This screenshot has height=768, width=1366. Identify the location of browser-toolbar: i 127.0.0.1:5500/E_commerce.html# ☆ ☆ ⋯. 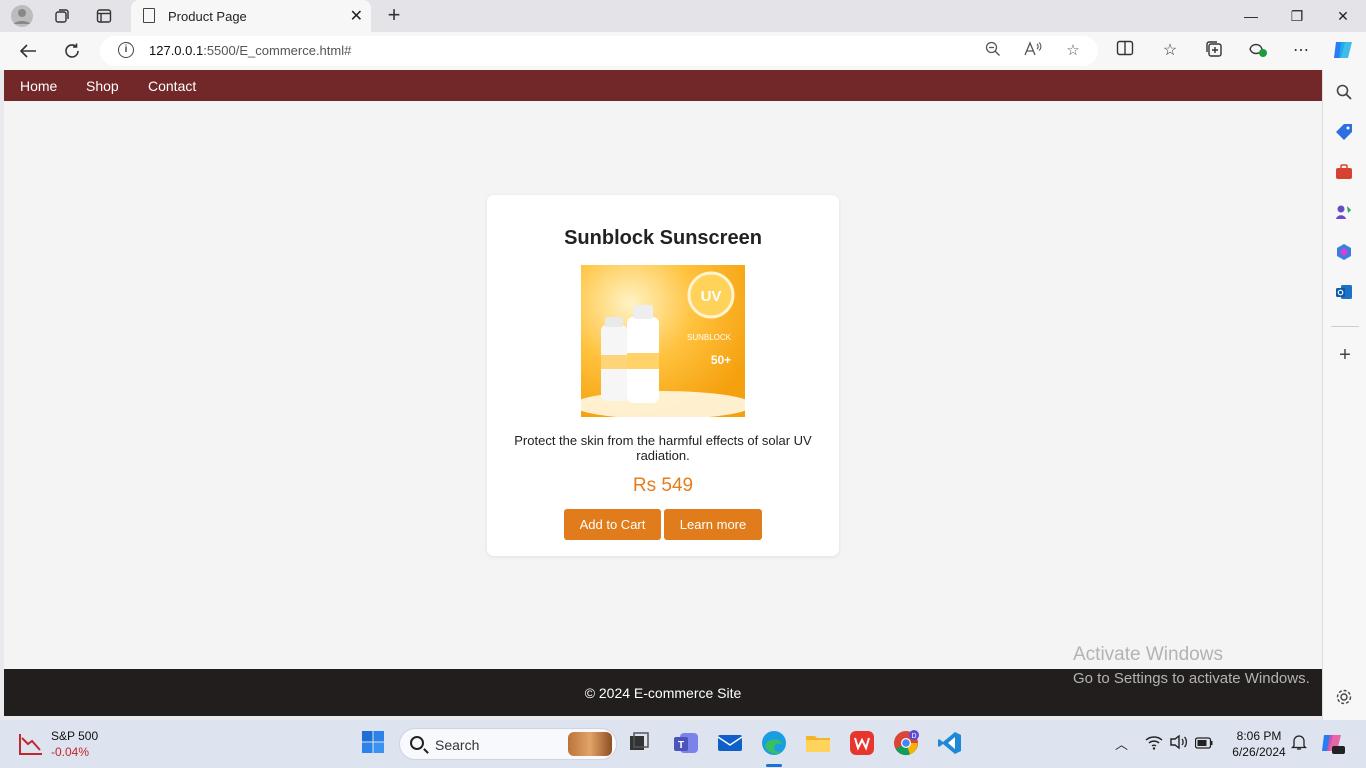
(683, 51).